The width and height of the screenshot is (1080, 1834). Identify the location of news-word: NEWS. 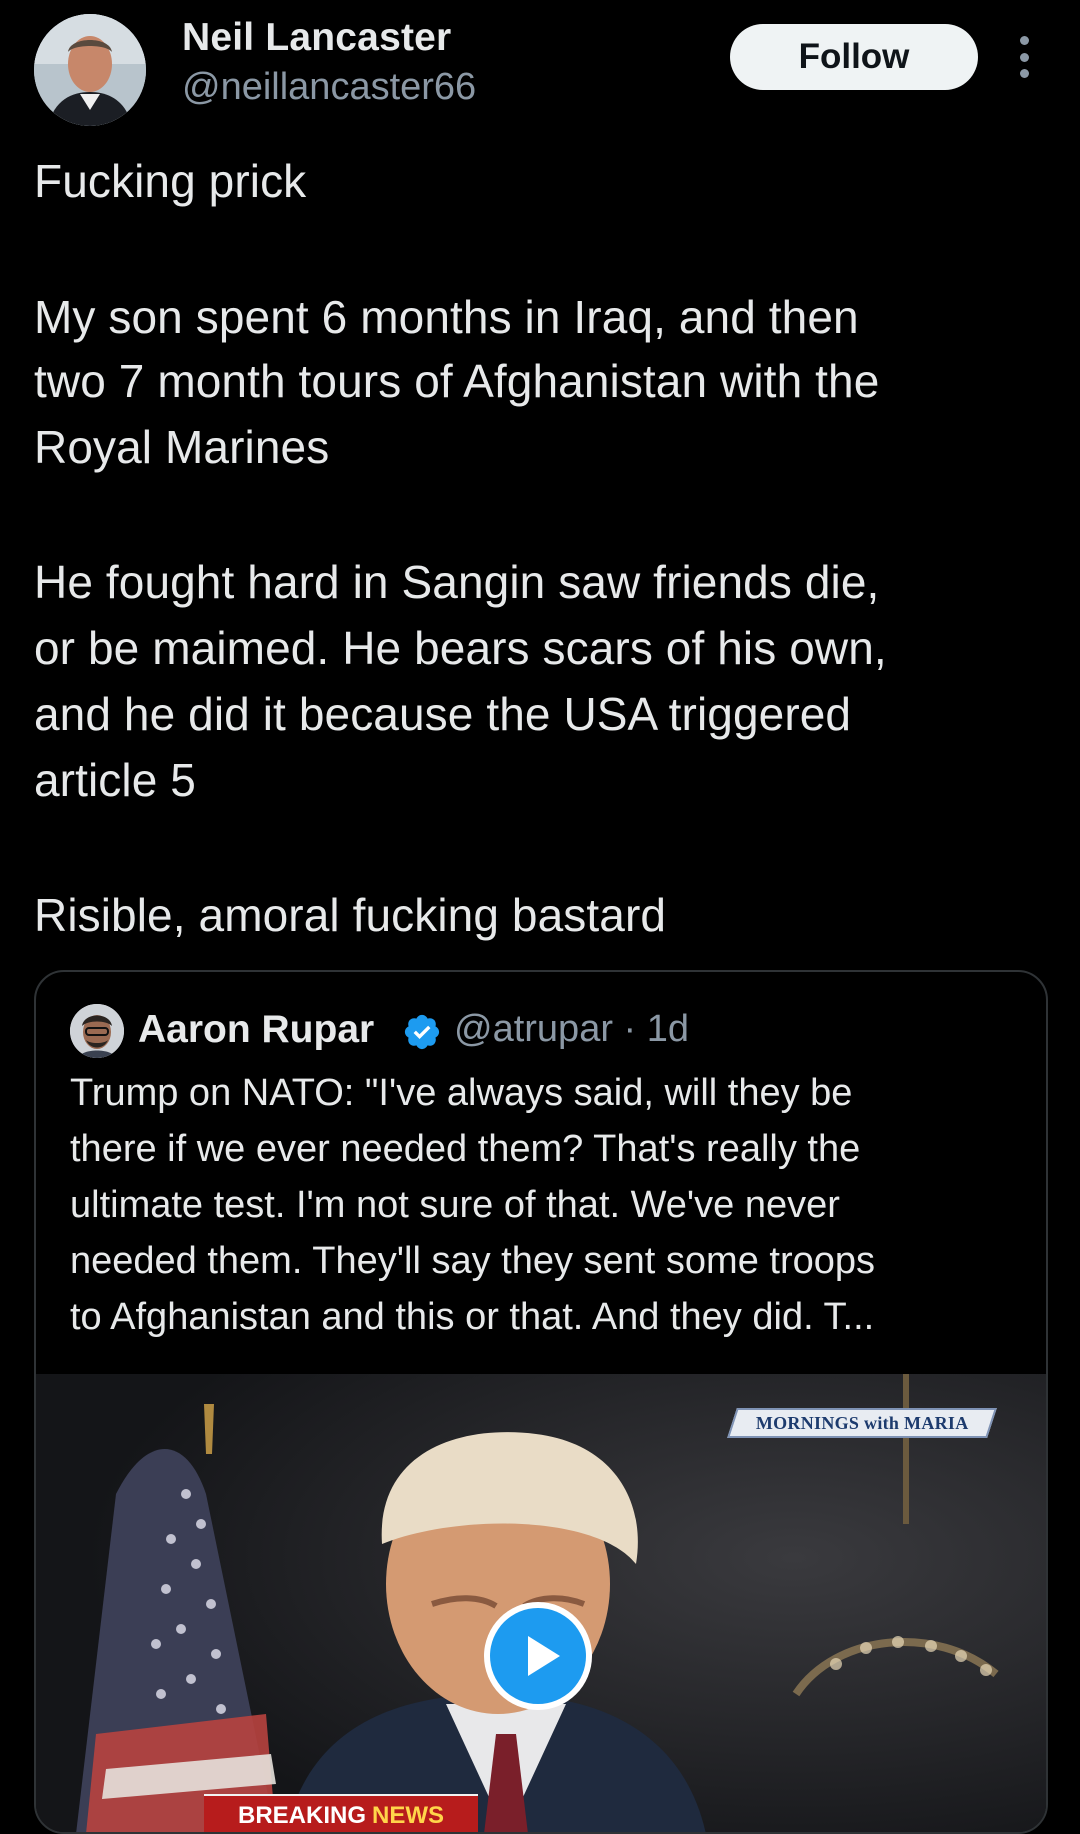
(408, 1815).